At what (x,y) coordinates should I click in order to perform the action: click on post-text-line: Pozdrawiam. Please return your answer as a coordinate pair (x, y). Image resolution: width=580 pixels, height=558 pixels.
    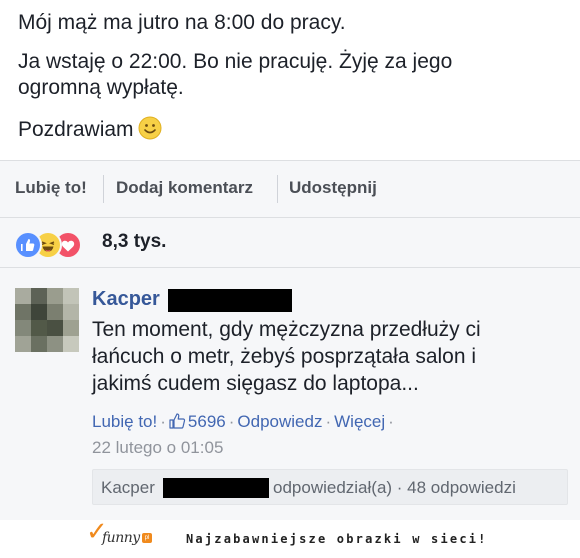
    Looking at the image, I should click on (90, 129).